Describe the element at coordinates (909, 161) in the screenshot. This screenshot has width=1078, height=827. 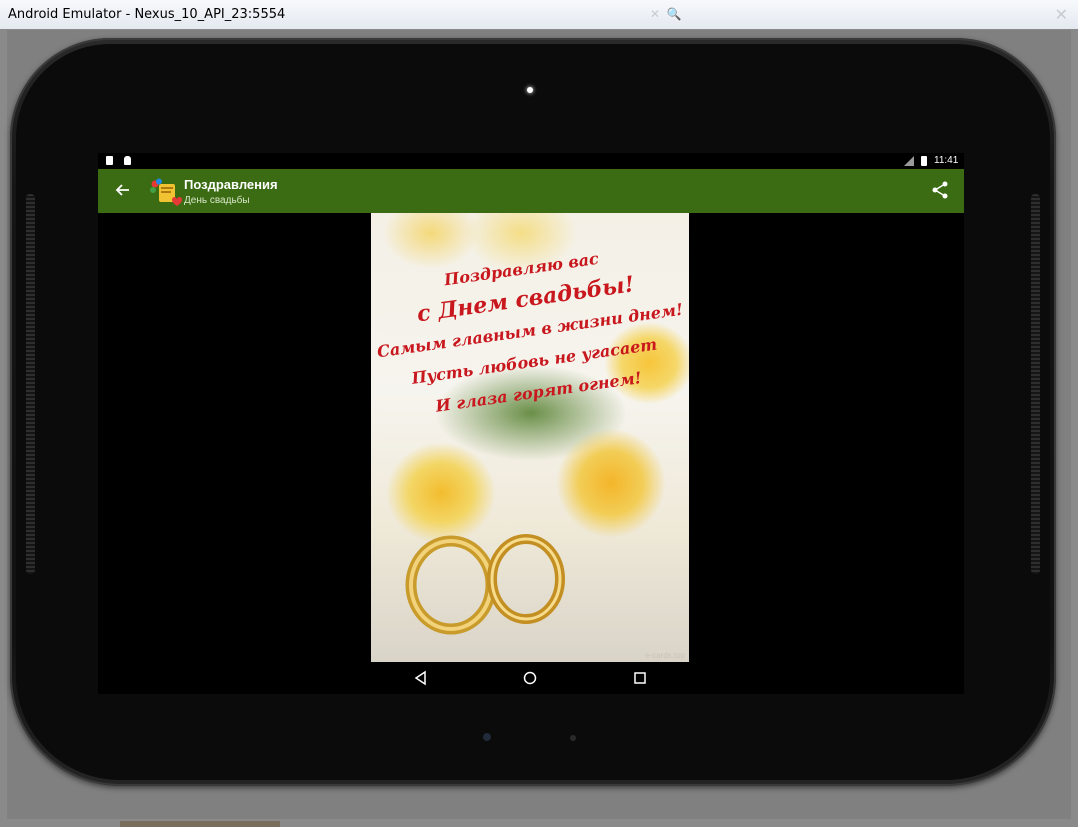
I see `signal-icon` at that location.